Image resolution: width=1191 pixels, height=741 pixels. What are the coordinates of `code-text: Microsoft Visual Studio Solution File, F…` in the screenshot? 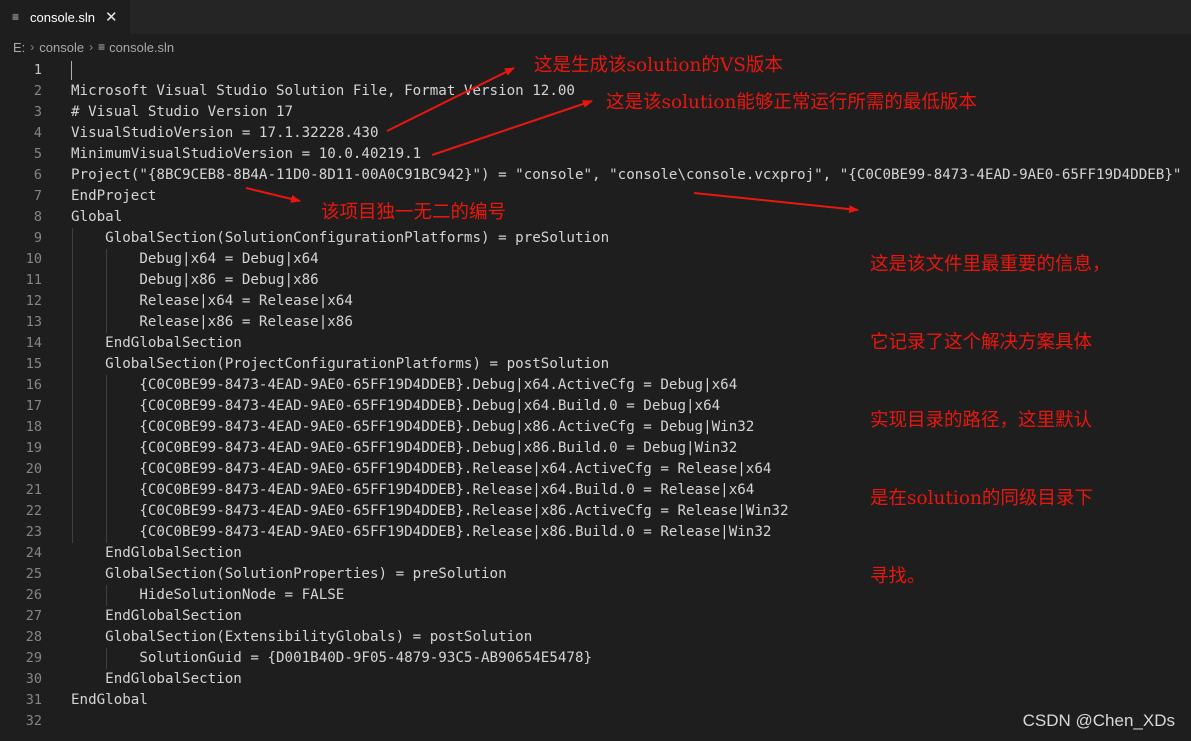 It's located at (323, 91).